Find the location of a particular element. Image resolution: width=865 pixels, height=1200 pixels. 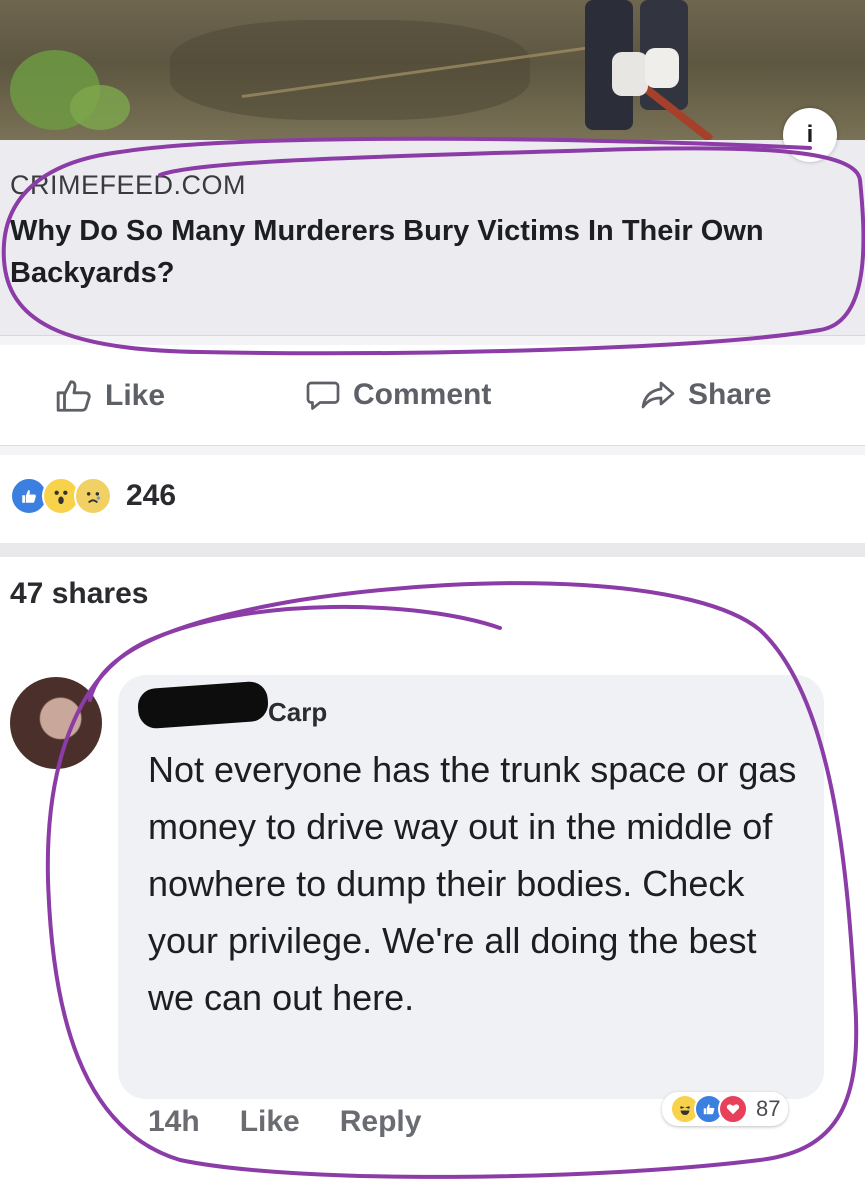

share-arrow-icon is located at coordinates (658, 395).